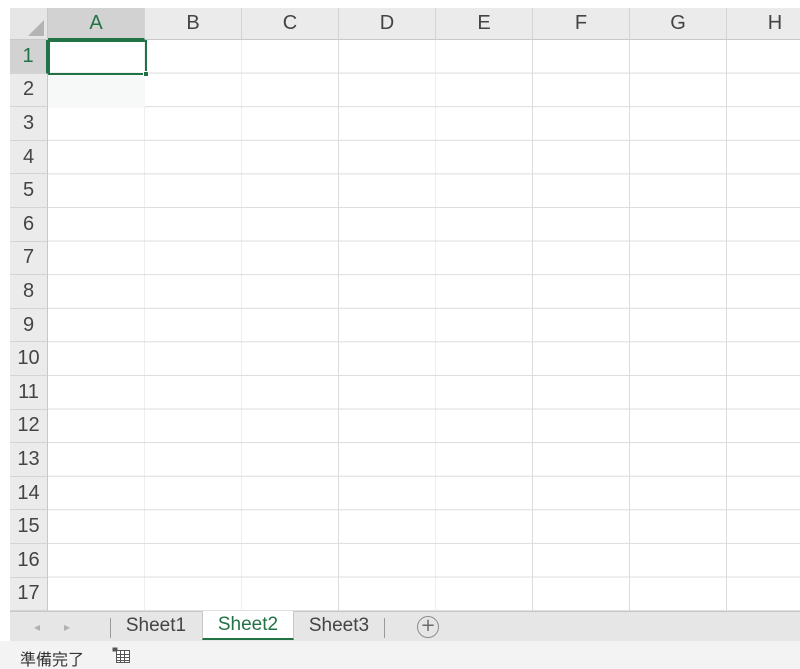 The height and width of the screenshot is (669, 800). What do you see at coordinates (96, 90) in the screenshot?
I see `cell-a2-highlight` at bounding box center [96, 90].